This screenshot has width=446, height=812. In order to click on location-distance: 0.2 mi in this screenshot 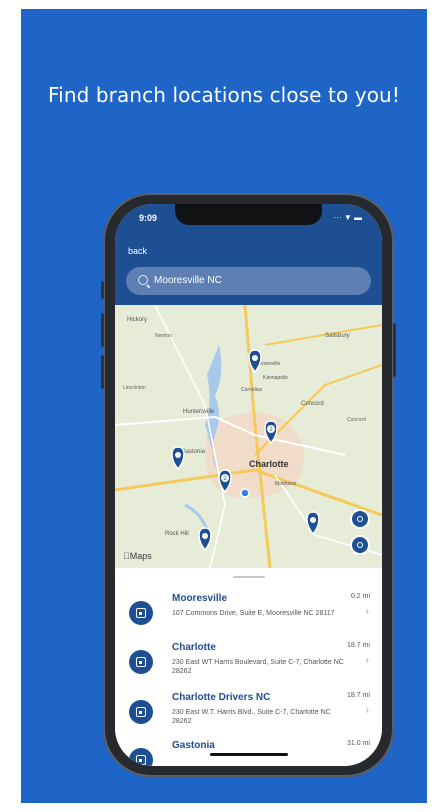, I will do `click(360, 596)`.